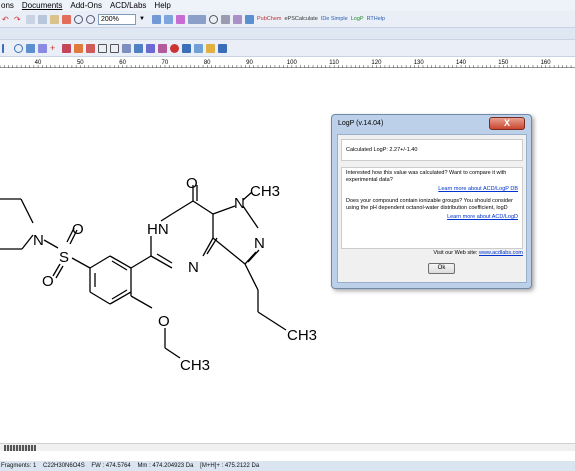  Describe the element at coordinates (6, 48) in the screenshot. I see `pencil-icon` at that location.